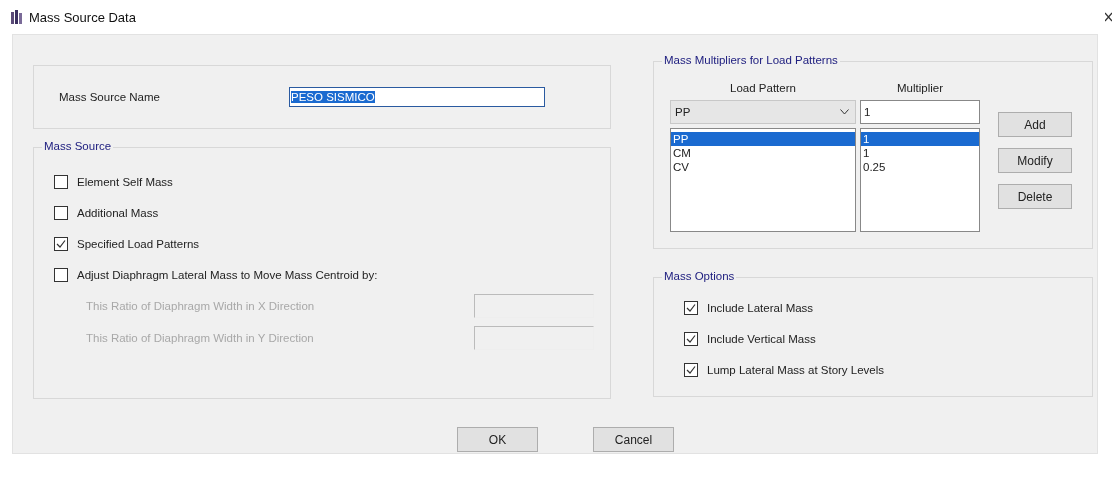 The width and height of the screenshot is (1112, 480). Describe the element at coordinates (796, 369) in the screenshot. I see `checkbox-label: Lump Lateral Mass at Story Levels` at that location.